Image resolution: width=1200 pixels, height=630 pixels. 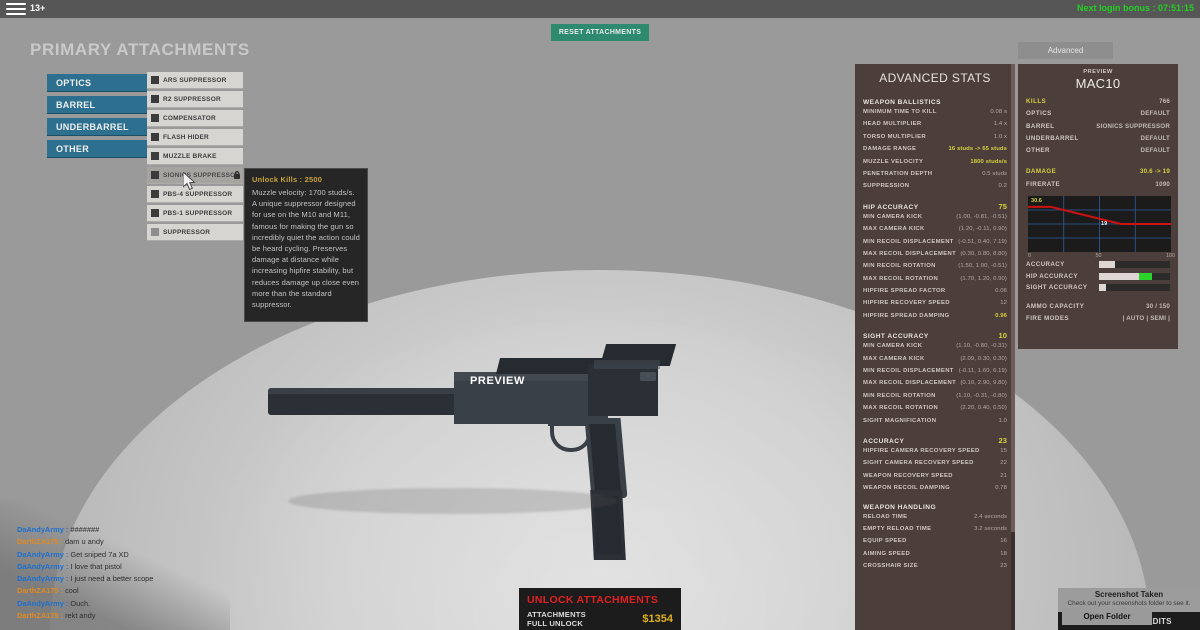 What do you see at coordinates (981, 346) in the screenshot?
I see `stats-row-value: (1.10, -0.80, -0.31)` at bounding box center [981, 346].